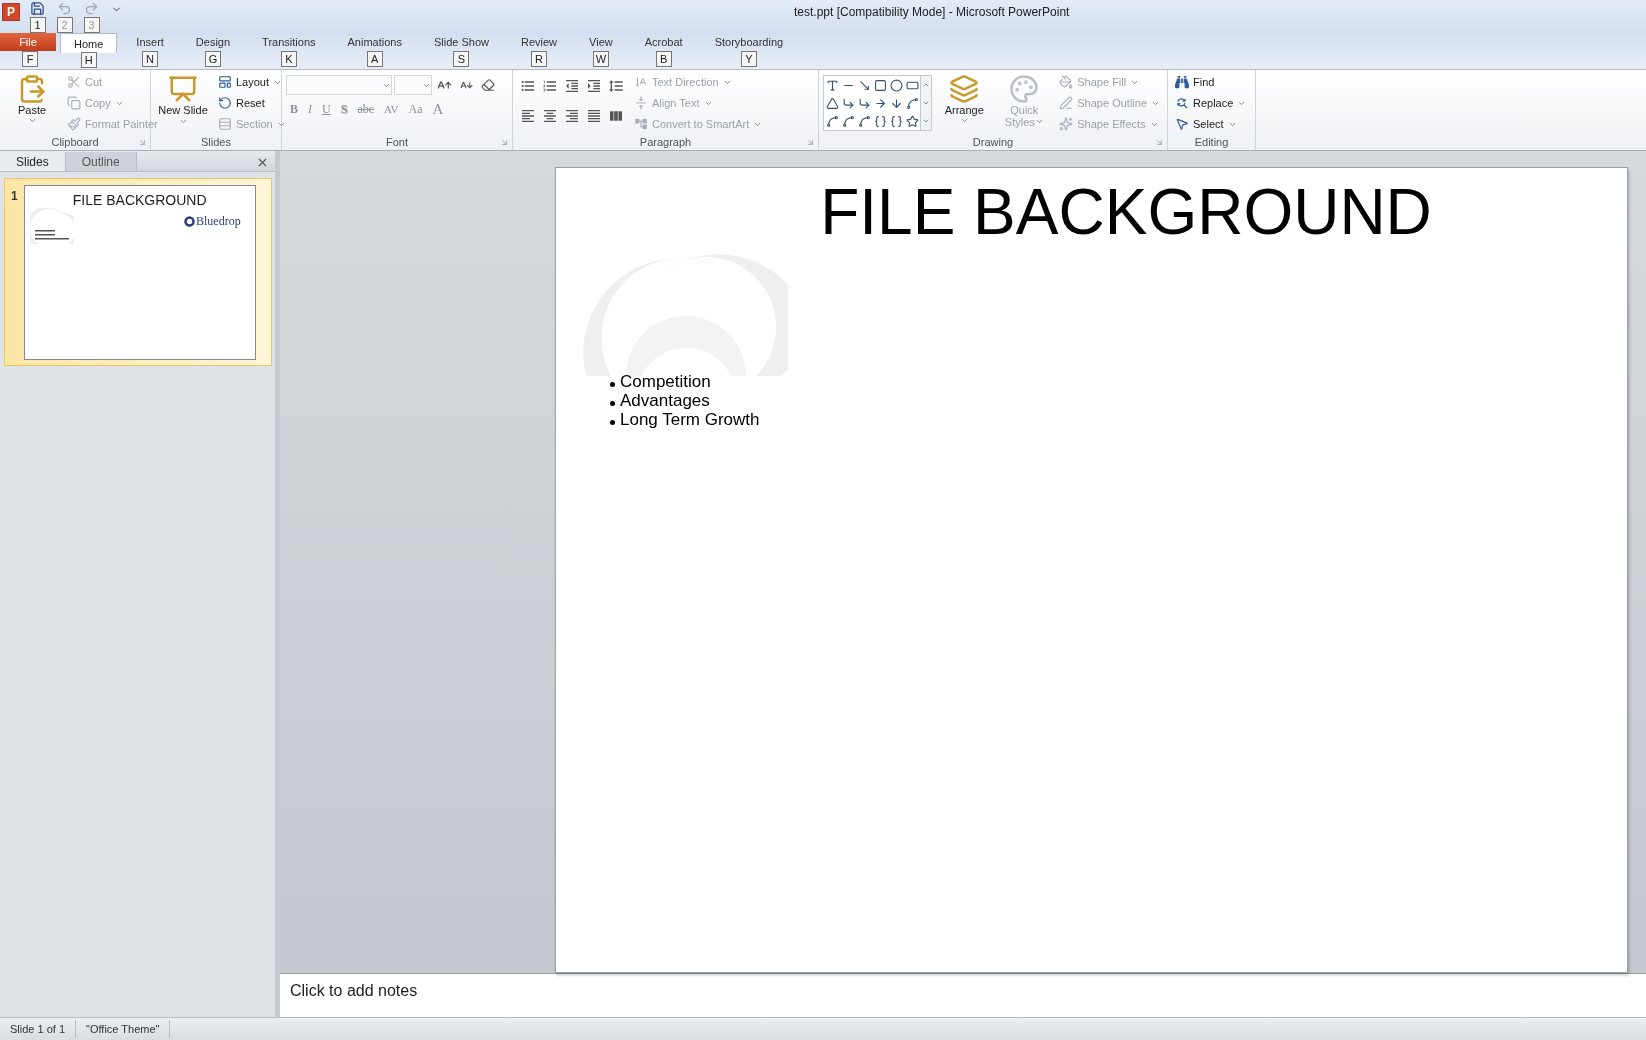 Image resolution: width=1646 pixels, height=1040 pixels. Describe the element at coordinates (252, 82) in the screenshot. I see `ribbon-command: Layout` at that location.